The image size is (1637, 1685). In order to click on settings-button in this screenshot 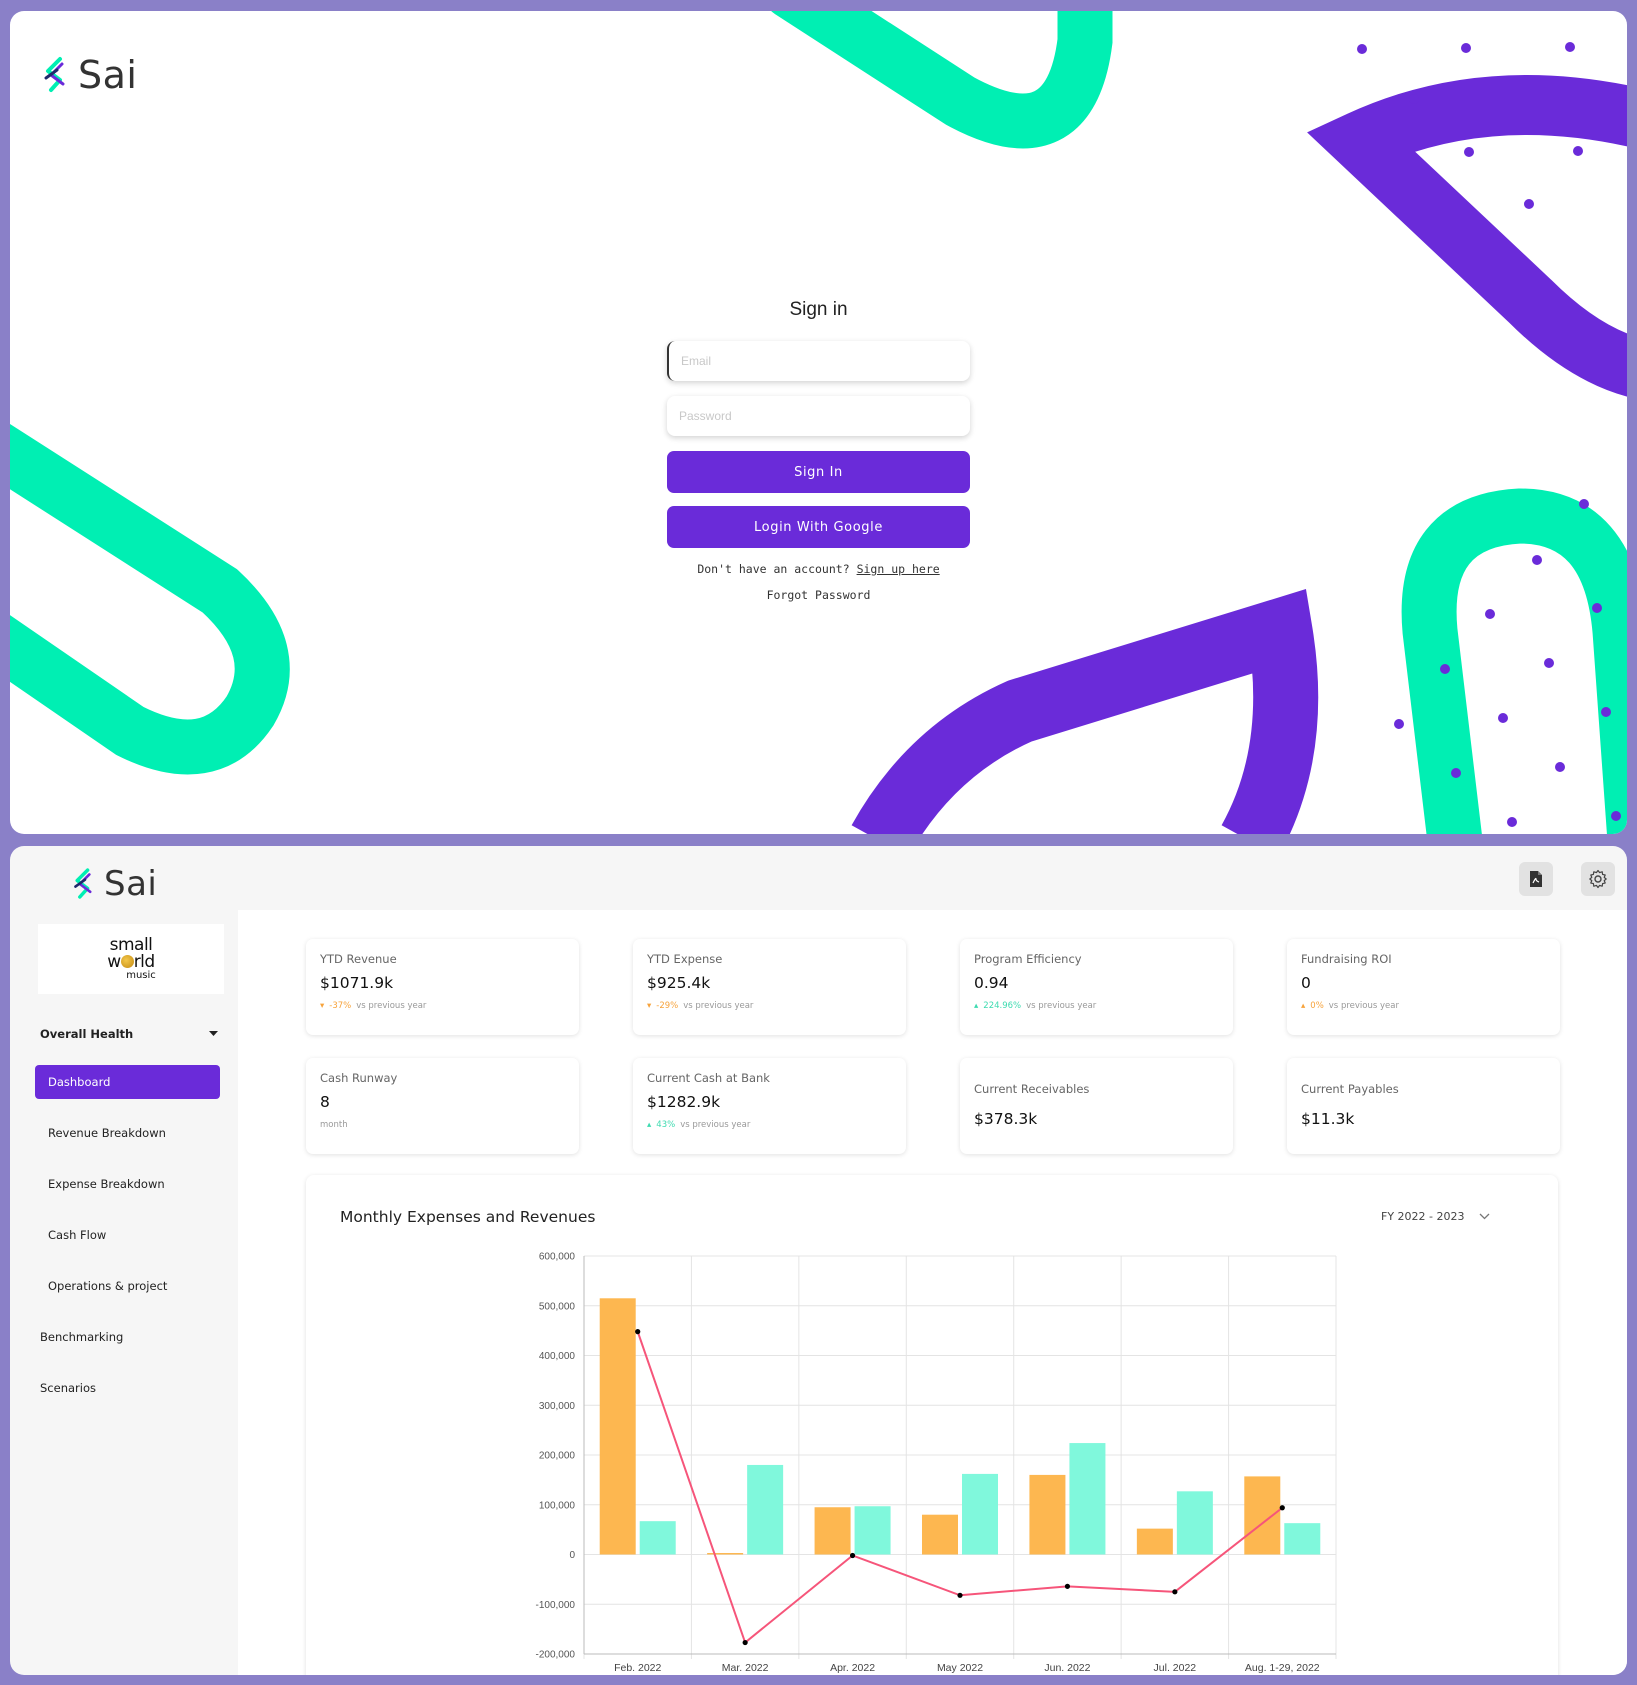, I will do `click(1598, 879)`.